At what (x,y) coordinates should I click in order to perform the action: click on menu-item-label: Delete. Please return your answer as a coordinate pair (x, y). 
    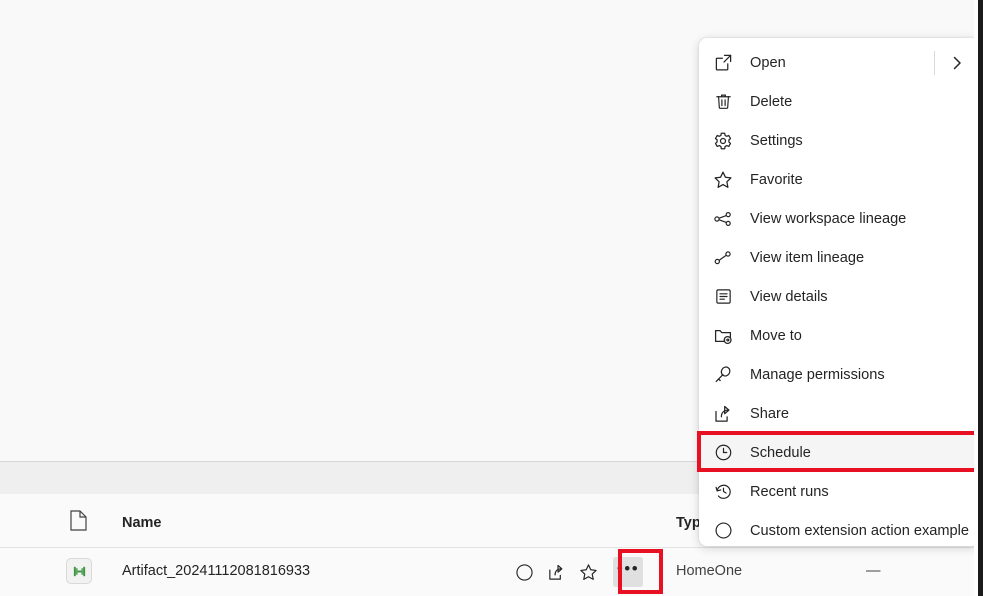
    Looking at the image, I should click on (771, 101).